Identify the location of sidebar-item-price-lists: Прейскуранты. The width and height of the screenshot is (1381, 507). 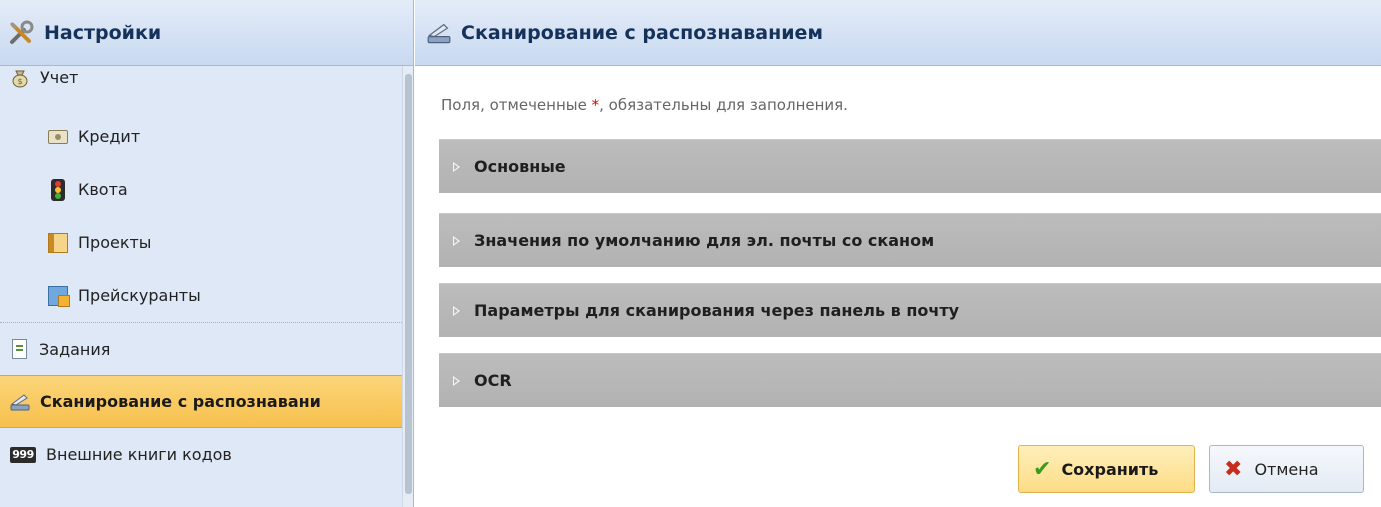
(201, 295).